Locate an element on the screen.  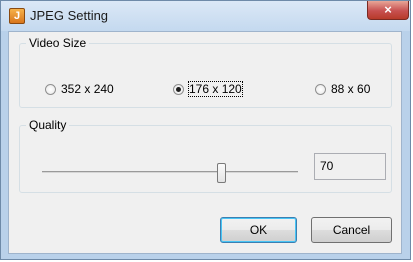
close-button: × is located at coordinates (388, 10).